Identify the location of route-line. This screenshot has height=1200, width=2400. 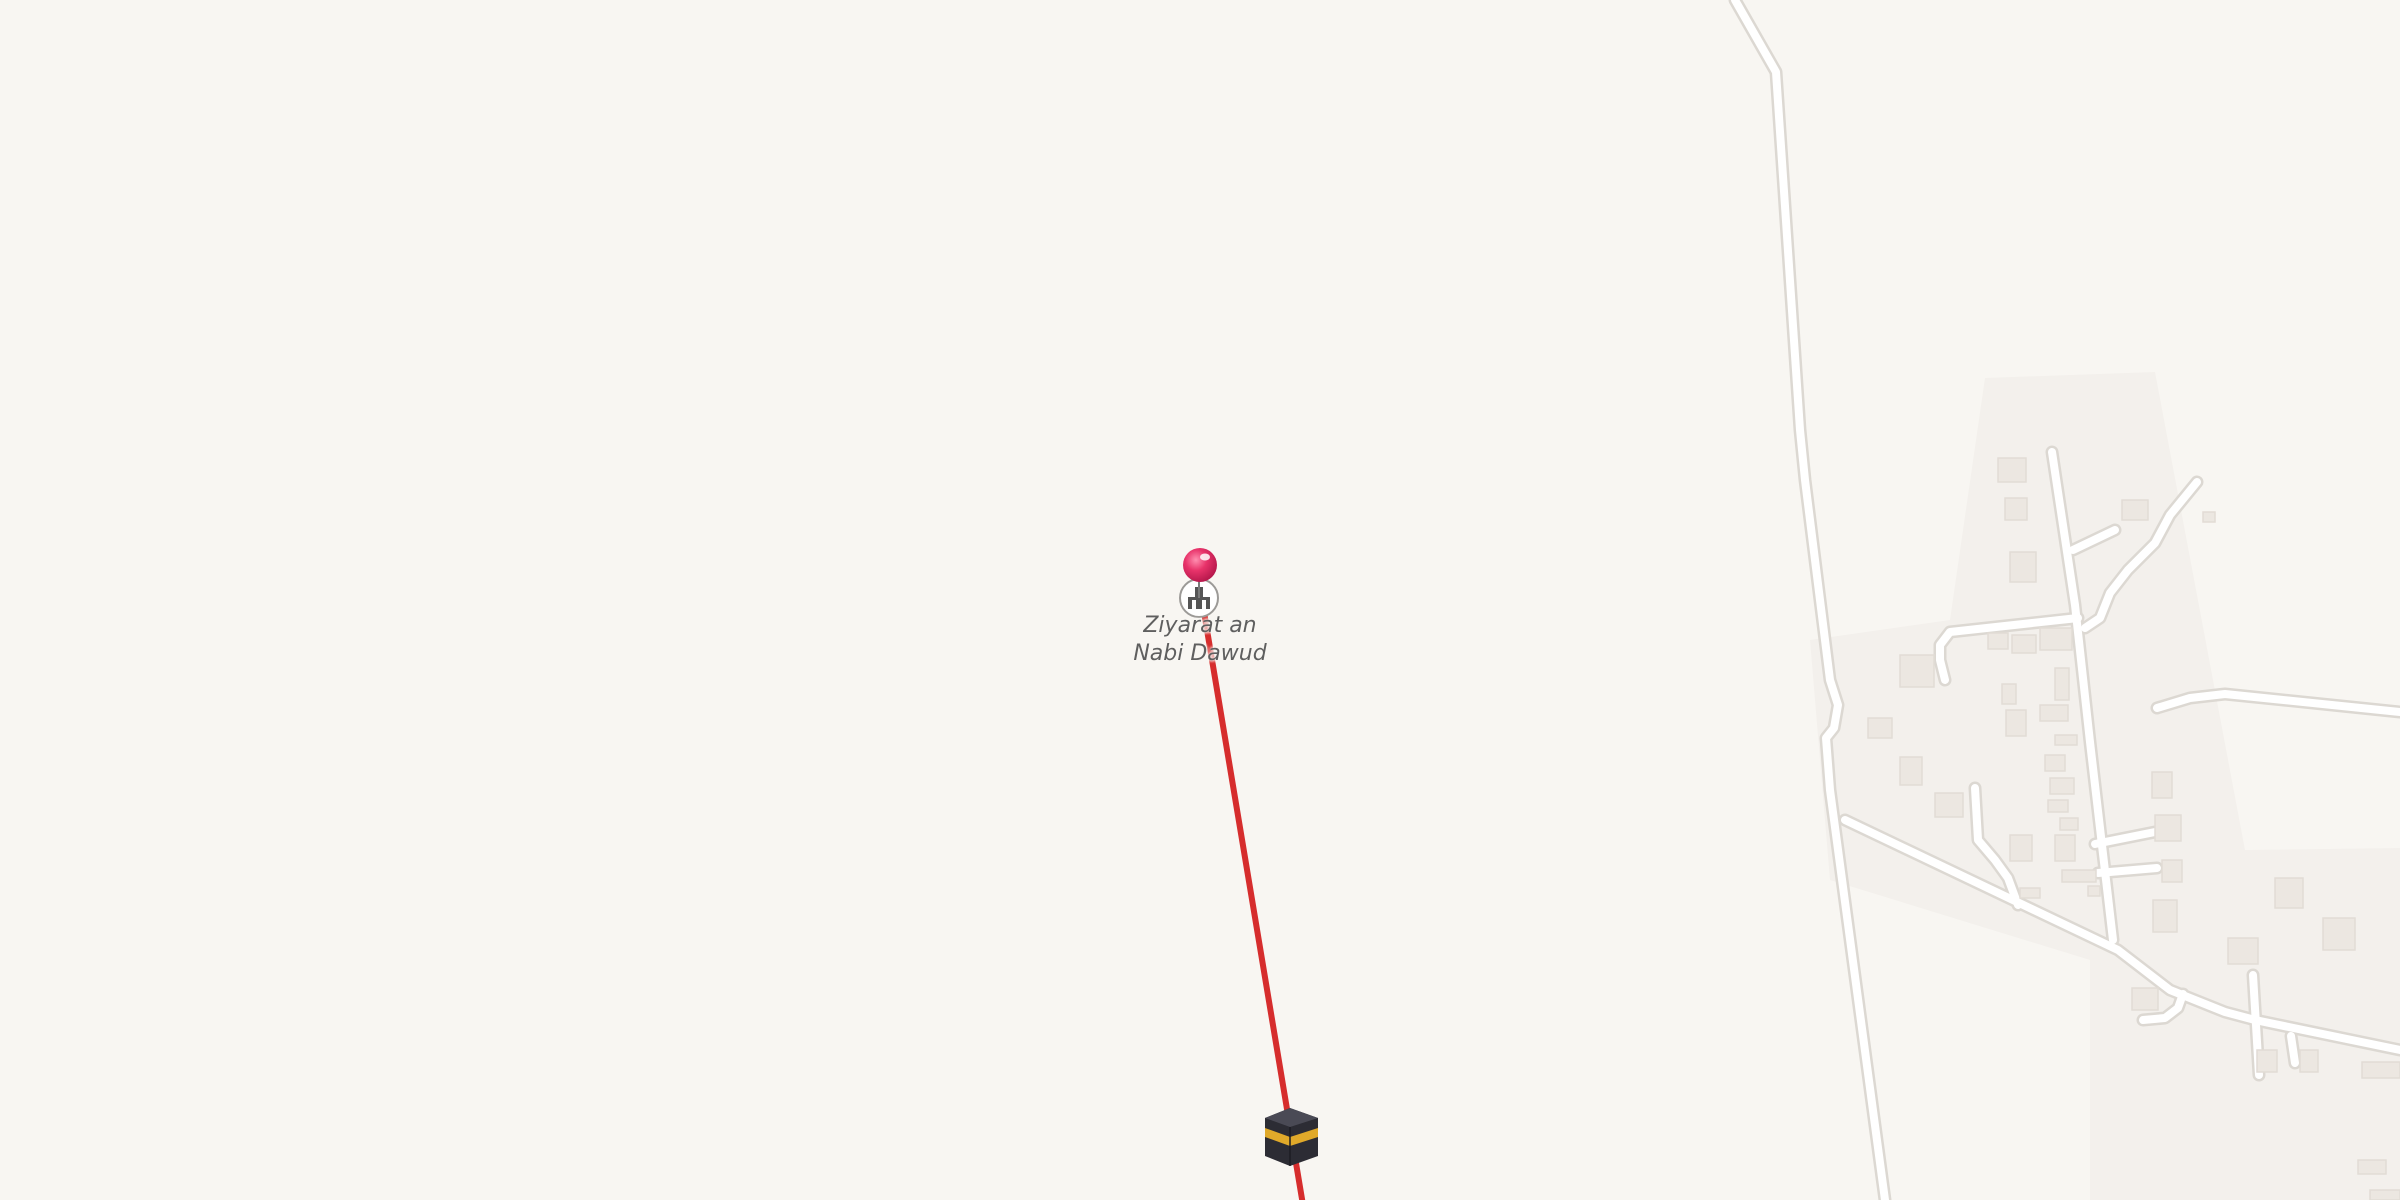
(1251, 889).